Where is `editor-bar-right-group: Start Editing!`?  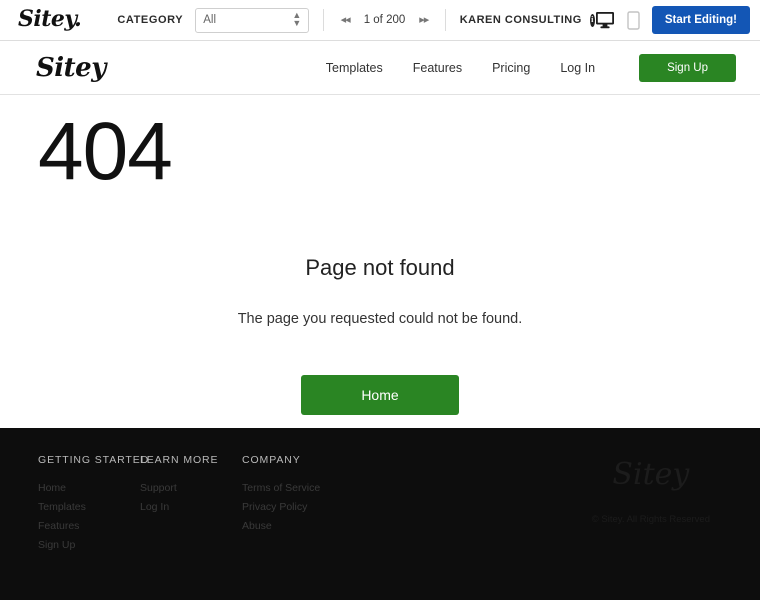
editor-bar-right-group: Start Editing! is located at coordinates (673, 20).